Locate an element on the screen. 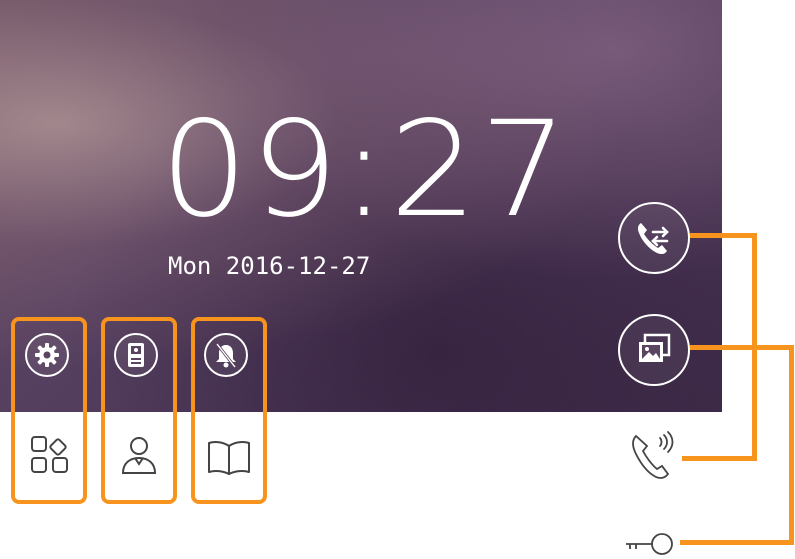 This screenshot has height=559, width=795. user-icon is located at coordinates (139, 455).